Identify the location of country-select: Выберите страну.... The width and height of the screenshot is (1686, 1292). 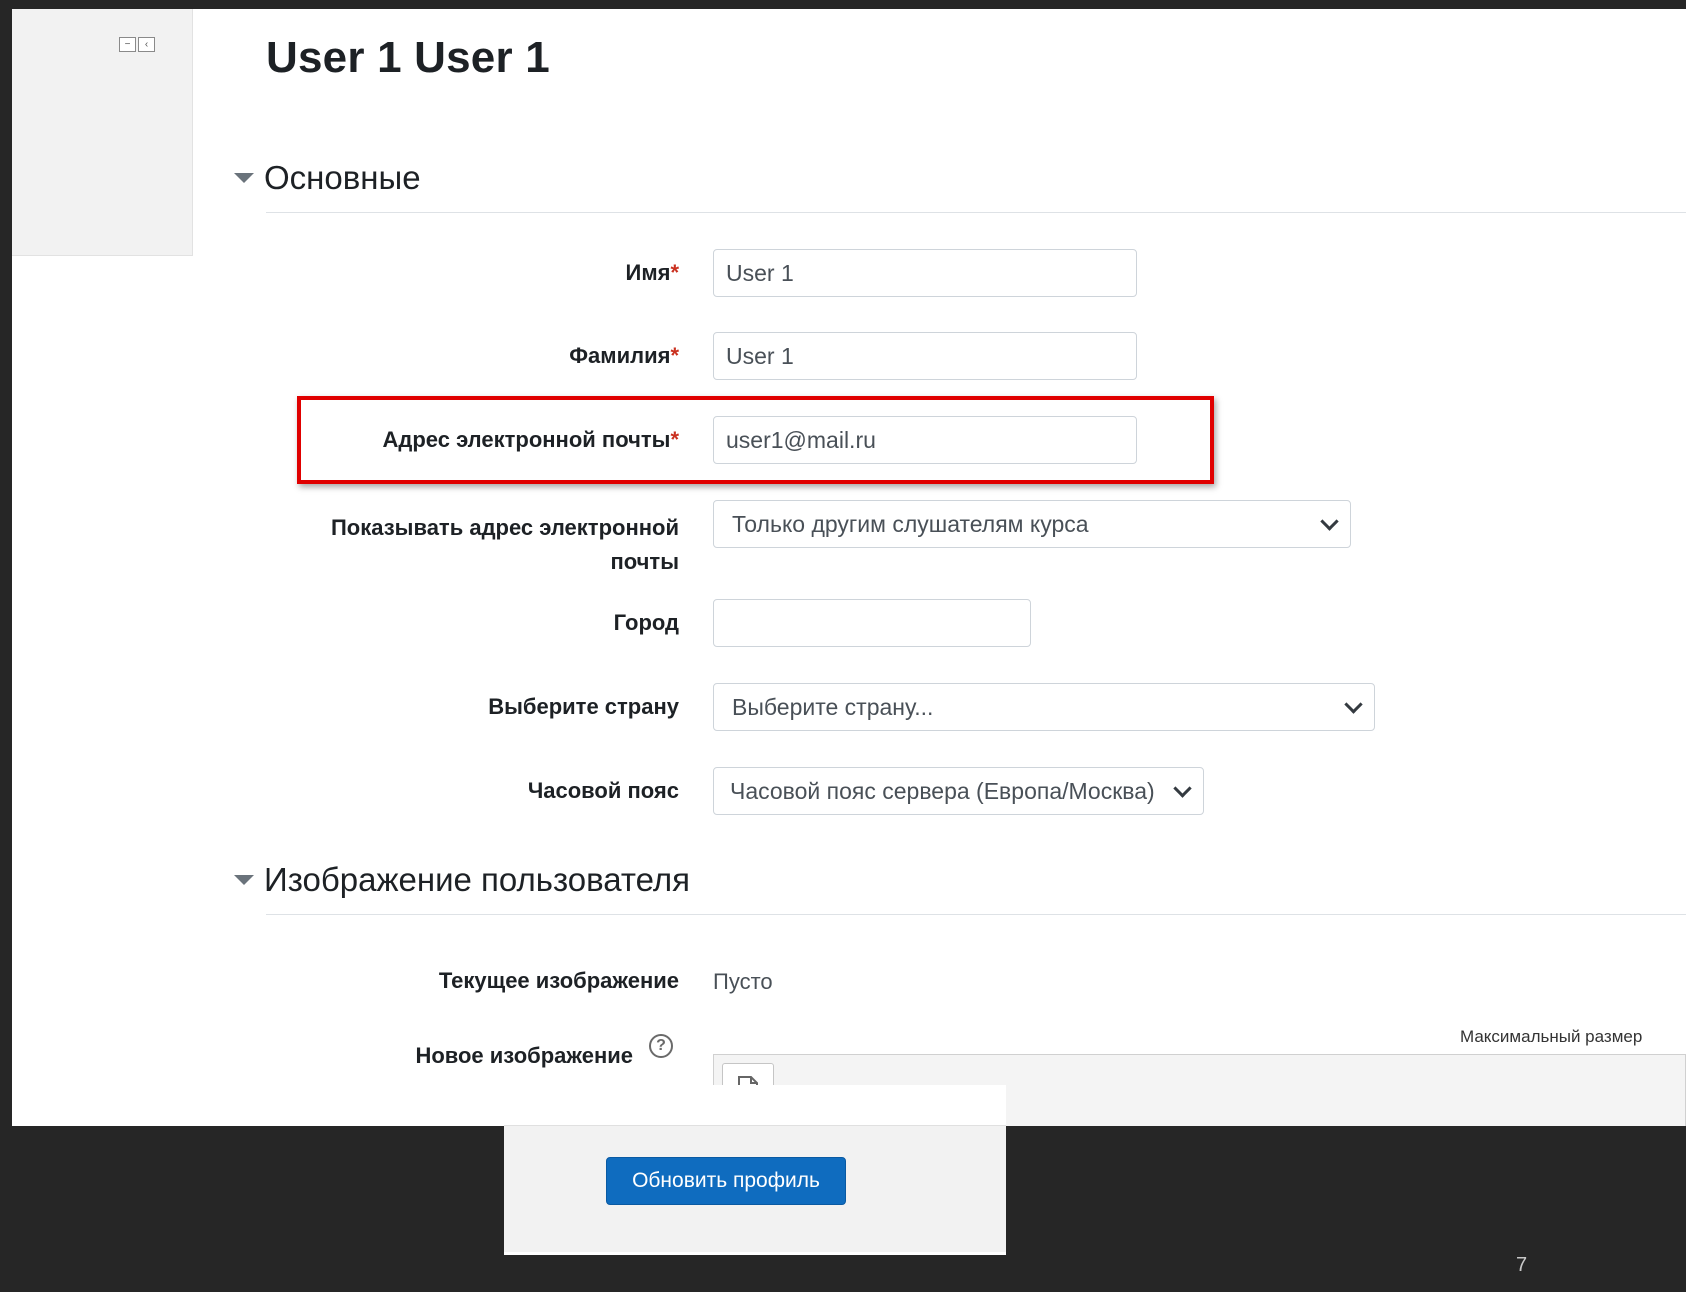
(1044, 707).